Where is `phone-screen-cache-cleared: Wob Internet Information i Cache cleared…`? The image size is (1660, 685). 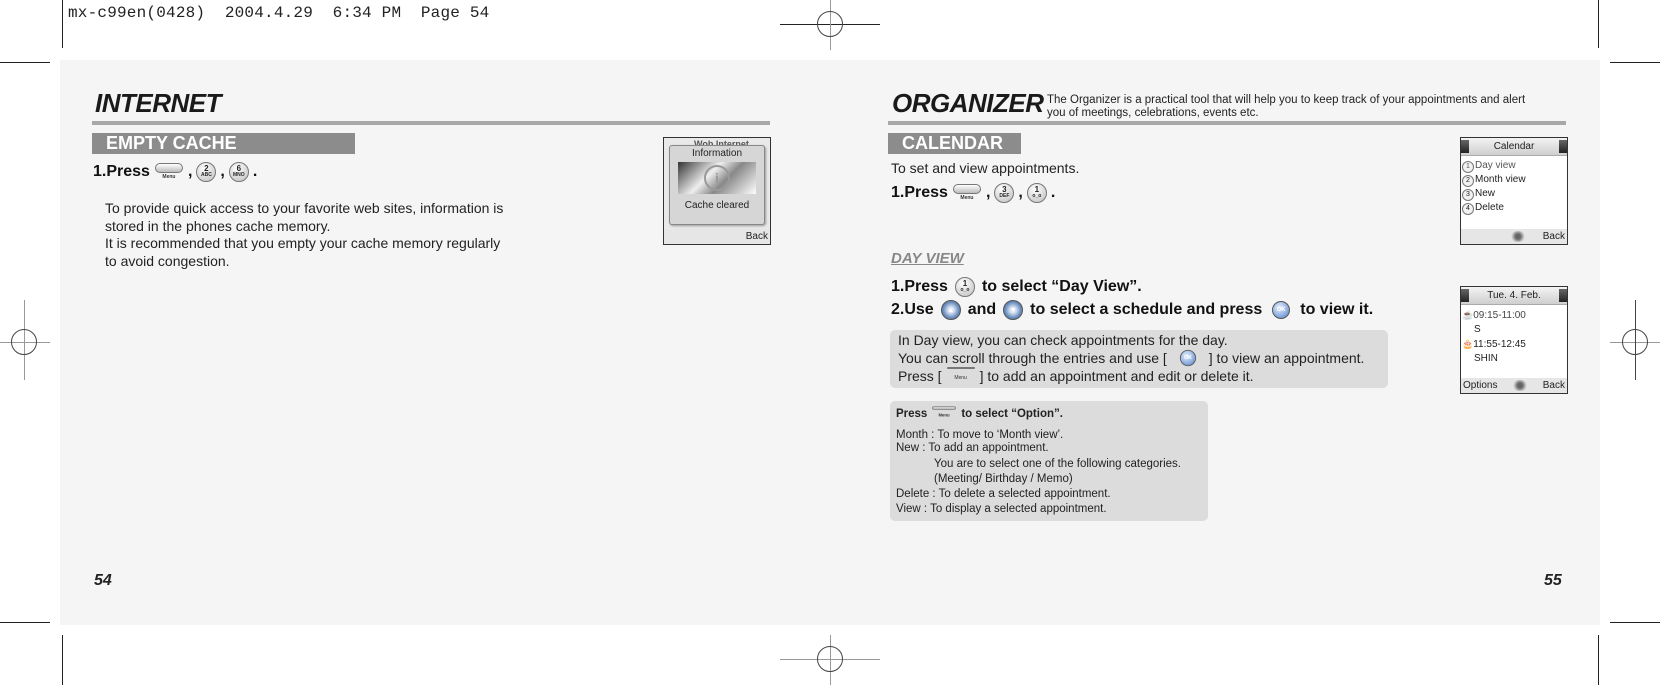 phone-screen-cache-cleared: Wob Internet Information i Cache cleared… is located at coordinates (717, 191).